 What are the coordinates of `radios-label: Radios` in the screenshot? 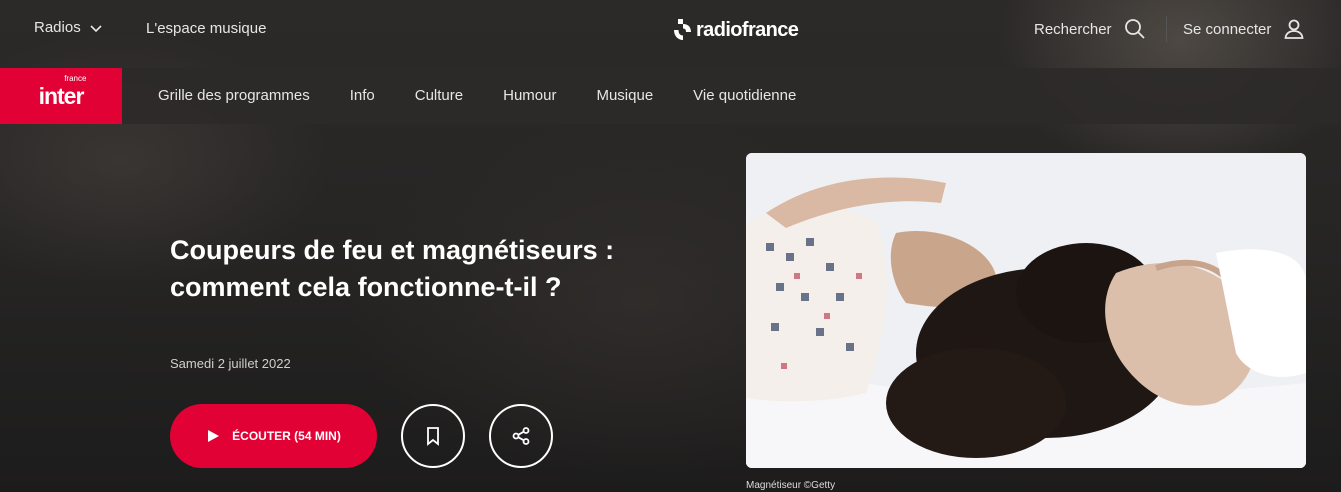 It's located at (57, 27).